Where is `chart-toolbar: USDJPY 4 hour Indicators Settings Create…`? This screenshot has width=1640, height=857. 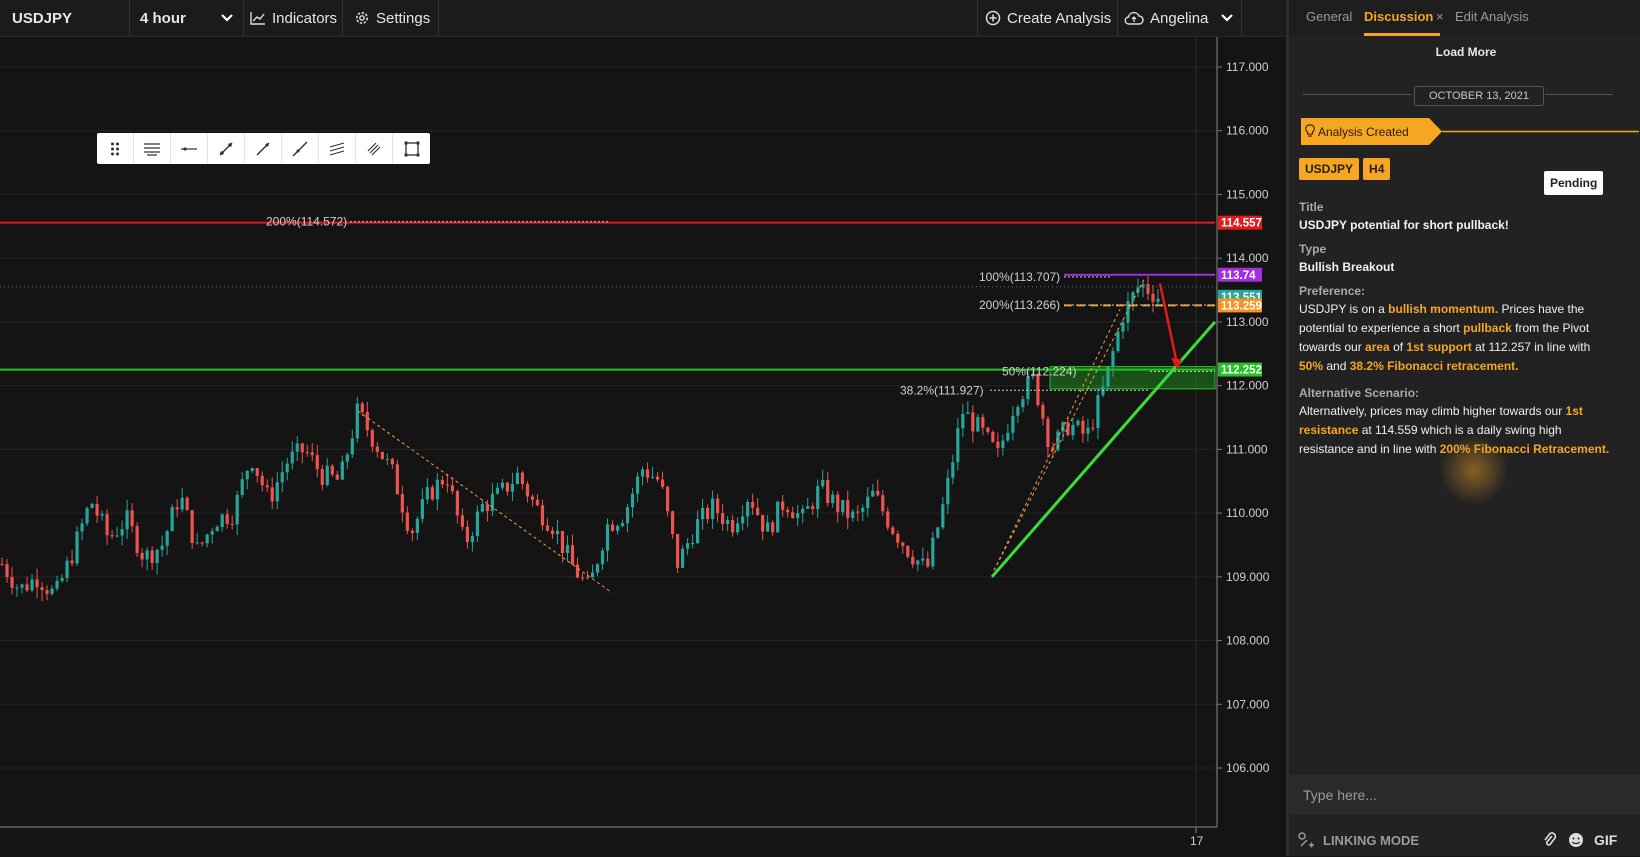 chart-toolbar: USDJPY 4 hour Indicators Settings Create… is located at coordinates (643, 18).